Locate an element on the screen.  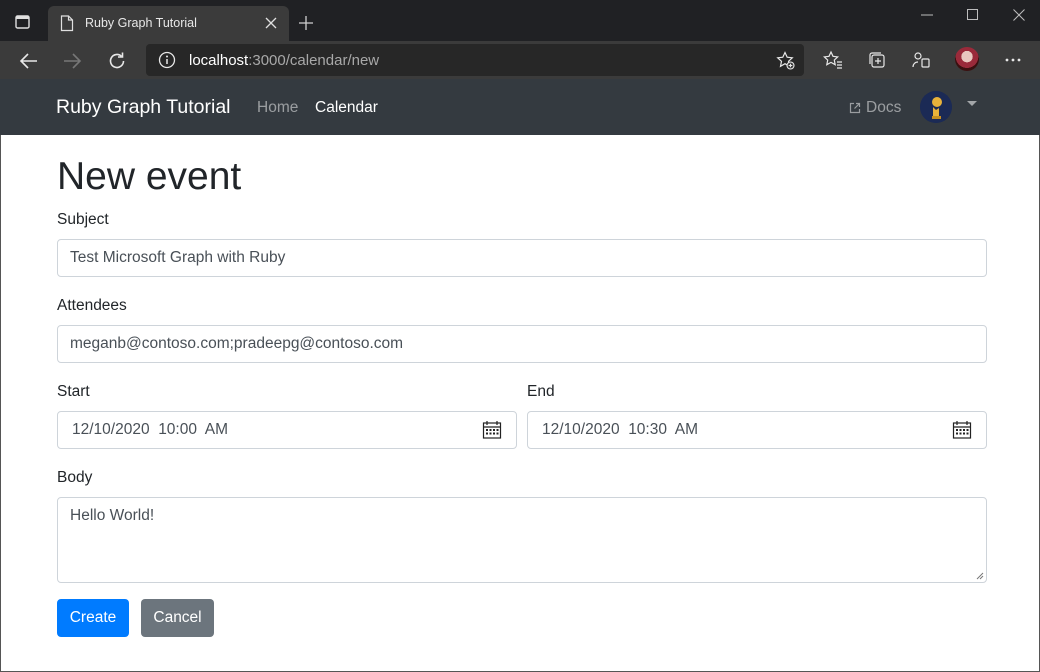
subject-input: Test Microsoft Graph with Ruby is located at coordinates (522, 258).